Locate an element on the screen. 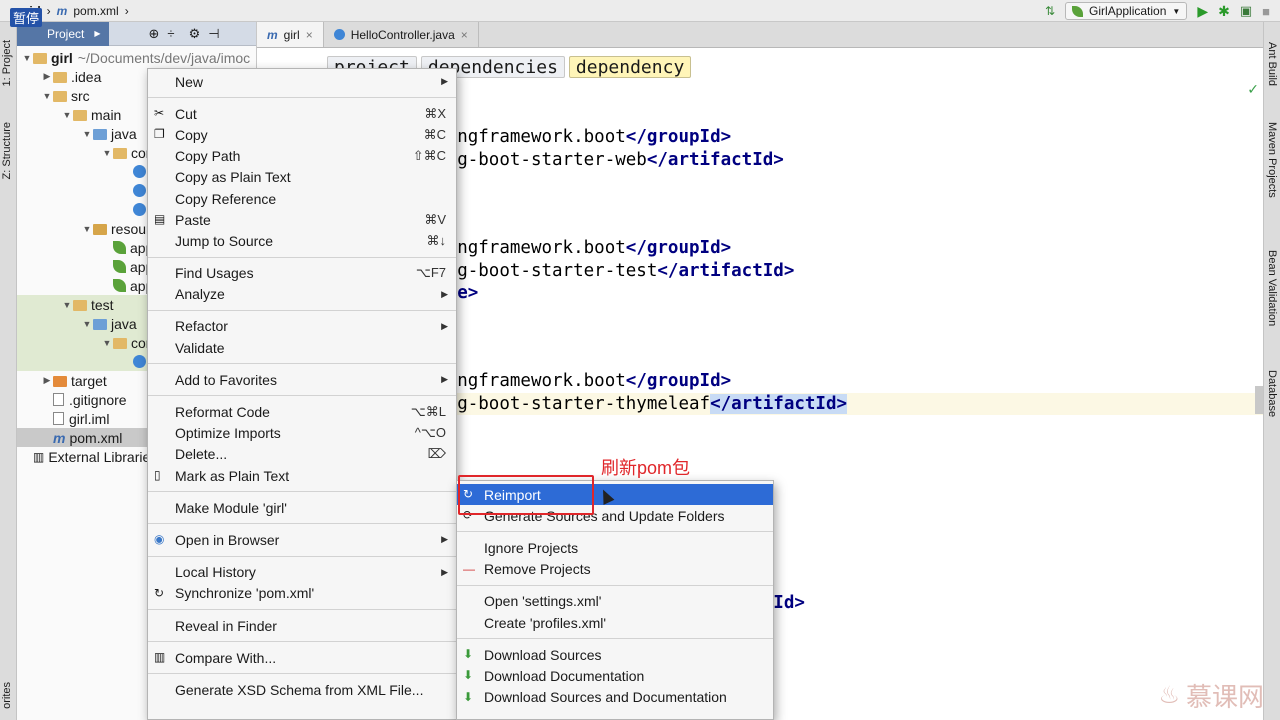 This screenshot has height=720, width=1280. menu-item-download-sources-and-documentation: ⬇ Download Sources and Documentation is located at coordinates (615, 697).